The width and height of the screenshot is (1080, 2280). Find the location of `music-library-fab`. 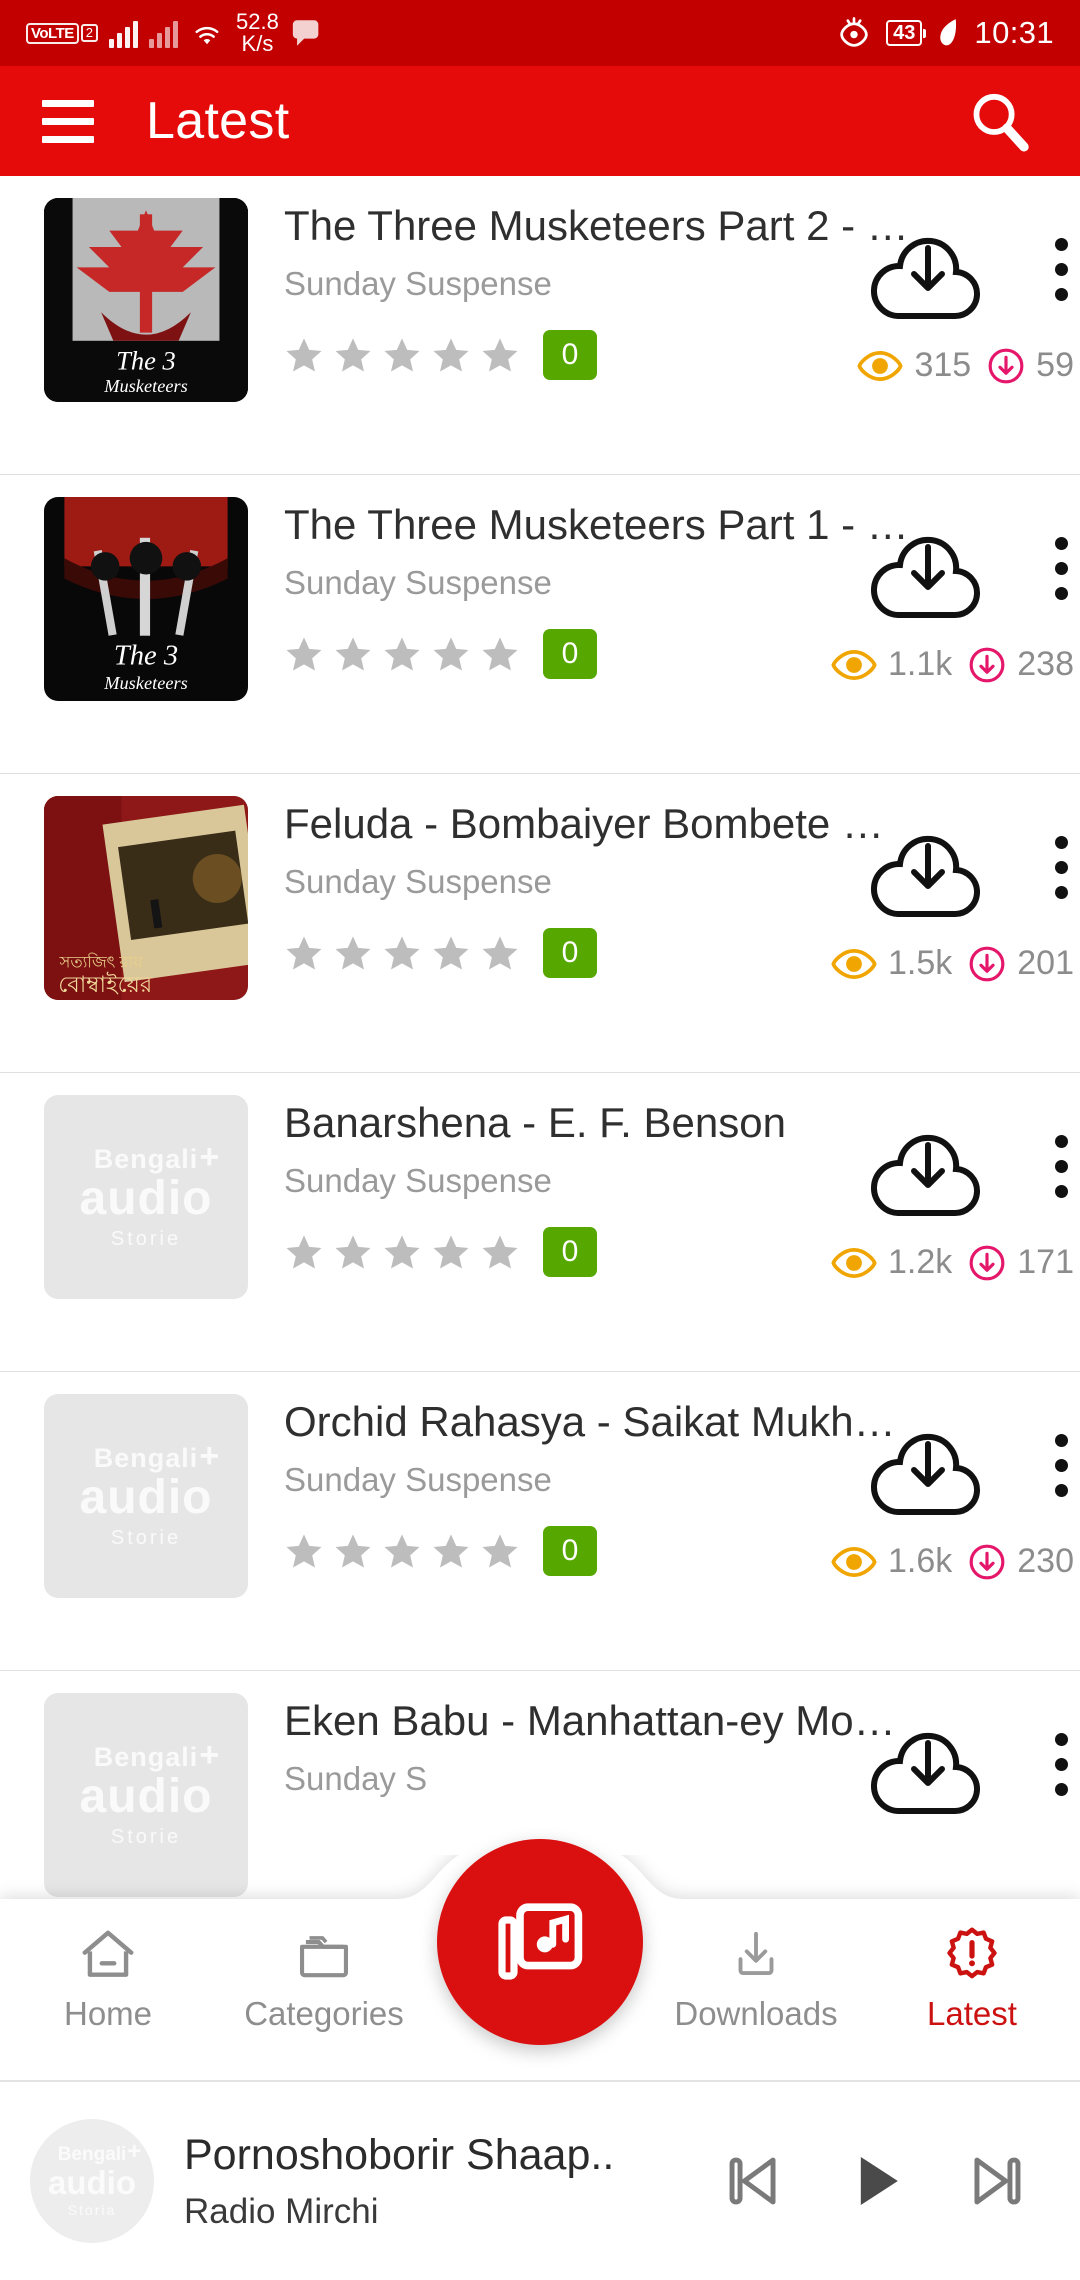

music-library-fab is located at coordinates (540, 1942).